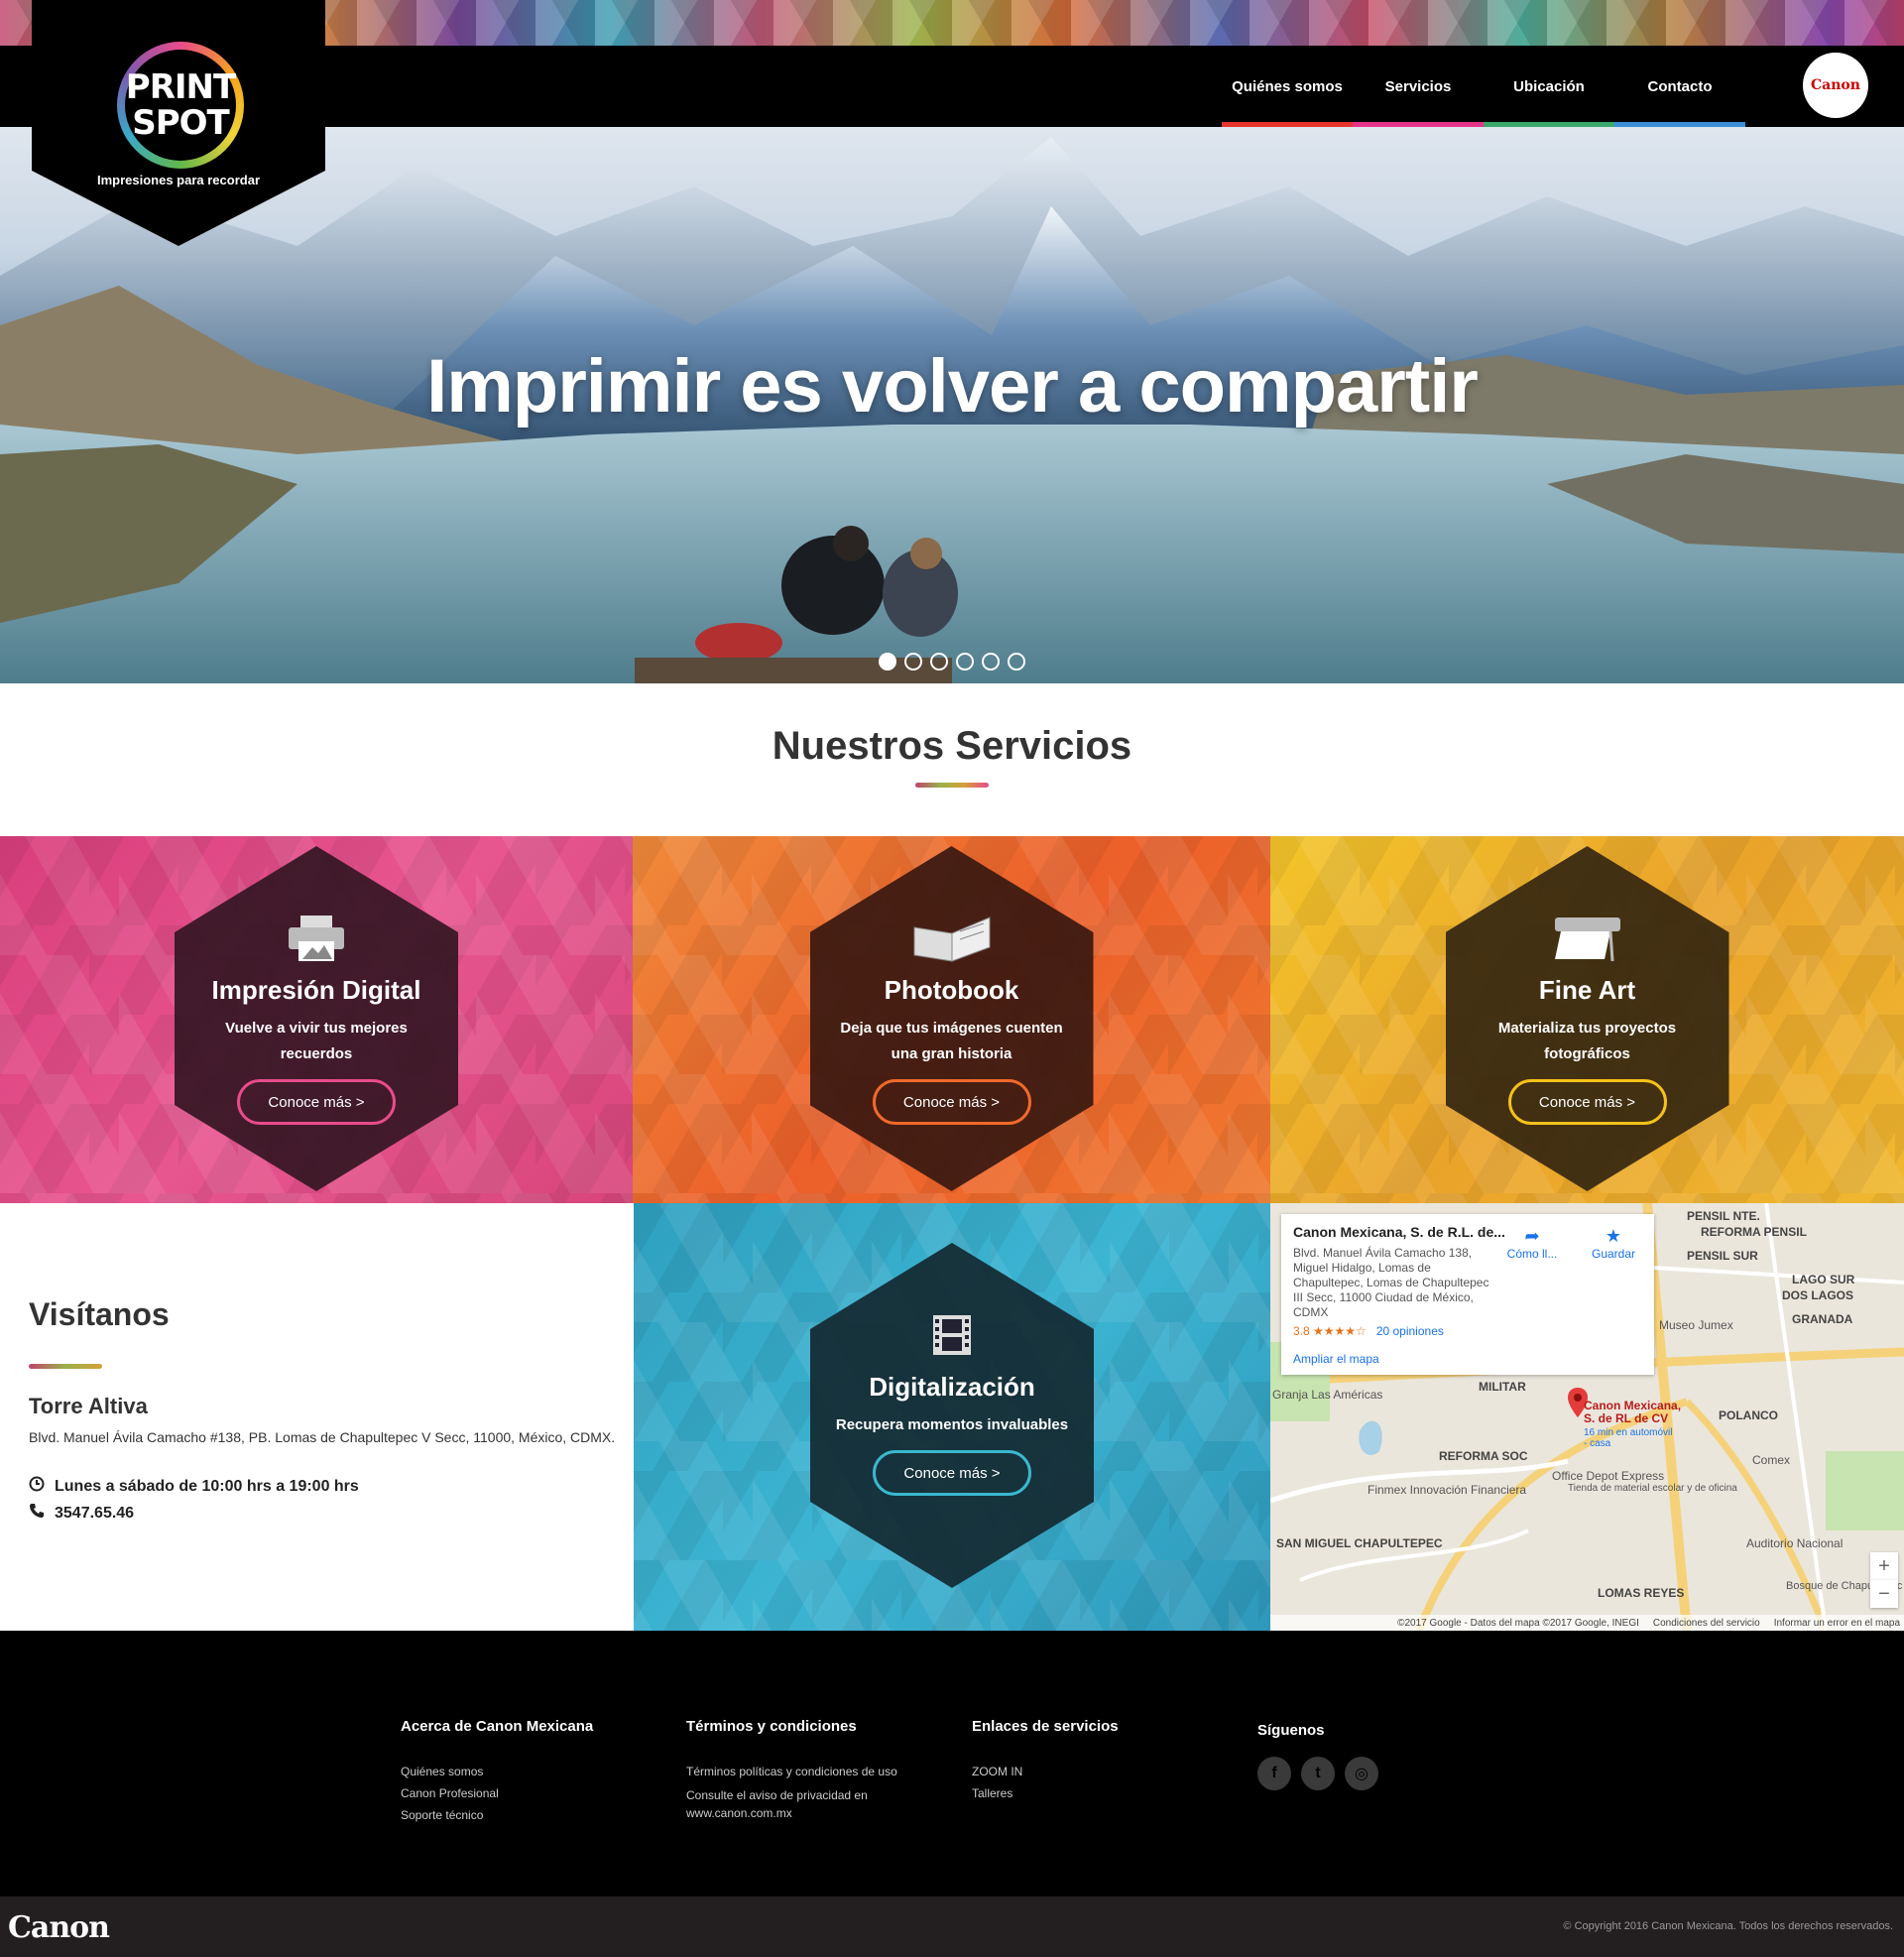  Describe the element at coordinates (1483, 1456) in the screenshot. I see `map-label-reforma-soc: REFORMA SOC` at that location.